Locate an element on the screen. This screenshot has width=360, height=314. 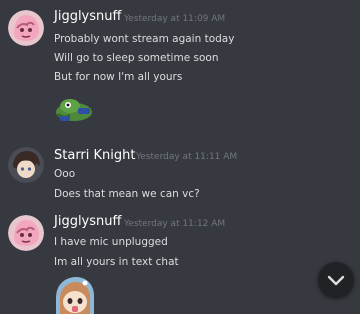
author-name: Starri Knight is located at coordinates (95, 155).